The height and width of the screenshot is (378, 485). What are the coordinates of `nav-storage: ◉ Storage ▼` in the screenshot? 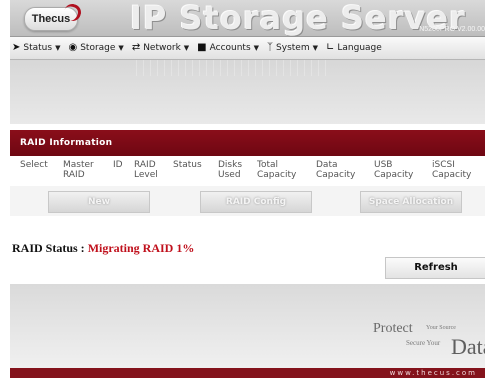 It's located at (95, 48).